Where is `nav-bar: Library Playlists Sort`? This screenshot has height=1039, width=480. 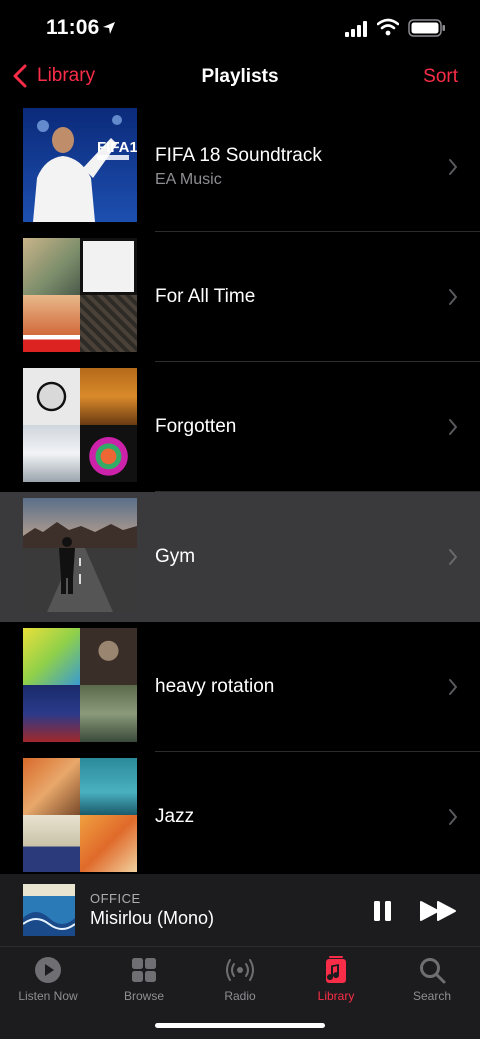
nav-bar: Library Playlists Sort is located at coordinates (240, 80).